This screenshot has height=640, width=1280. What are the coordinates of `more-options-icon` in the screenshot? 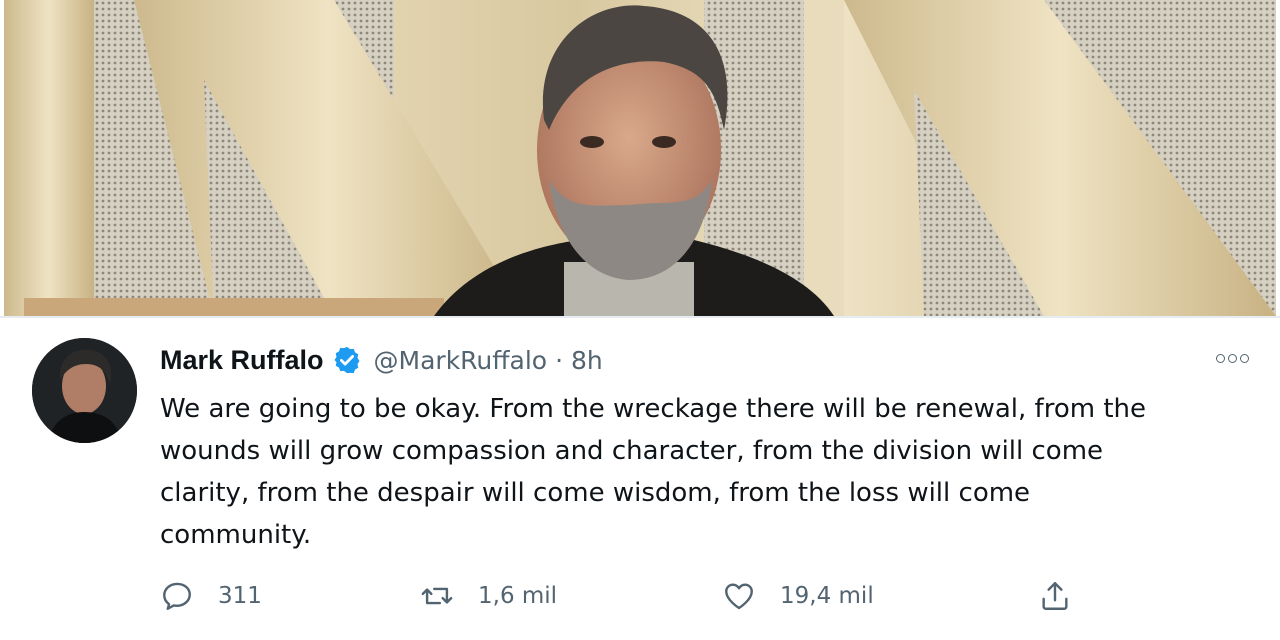 It's located at (1236, 358).